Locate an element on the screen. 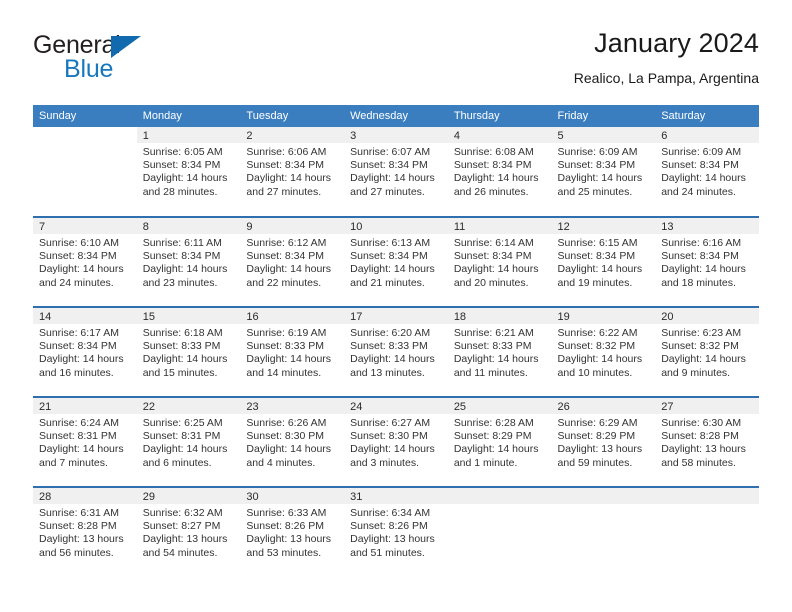 Image resolution: width=792 pixels, height=612 pixels. sunrise-text: Sunrise: 6:17 AM is located at coordinates (79, 333).